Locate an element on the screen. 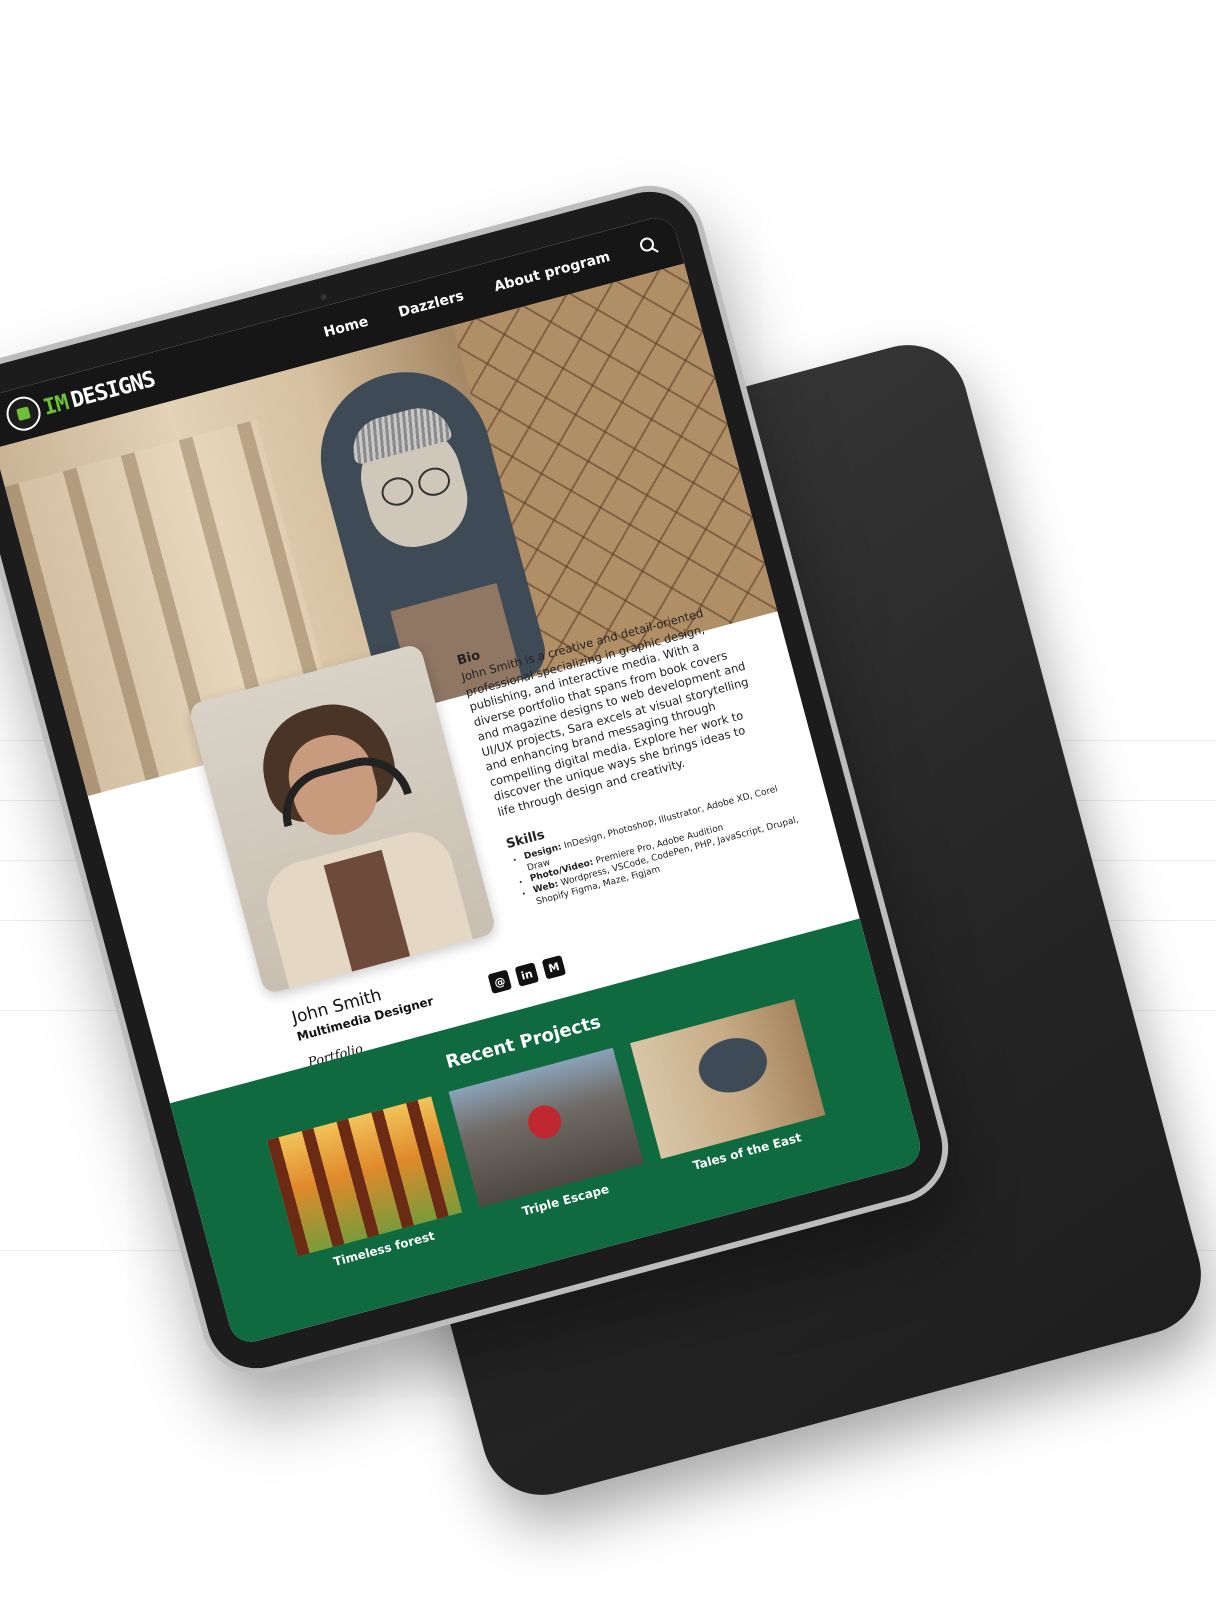 The height and width of the screenshot is (1620, 1216). project-card-triple-escape: Triple Escape is located at coordinates (549, 1138).